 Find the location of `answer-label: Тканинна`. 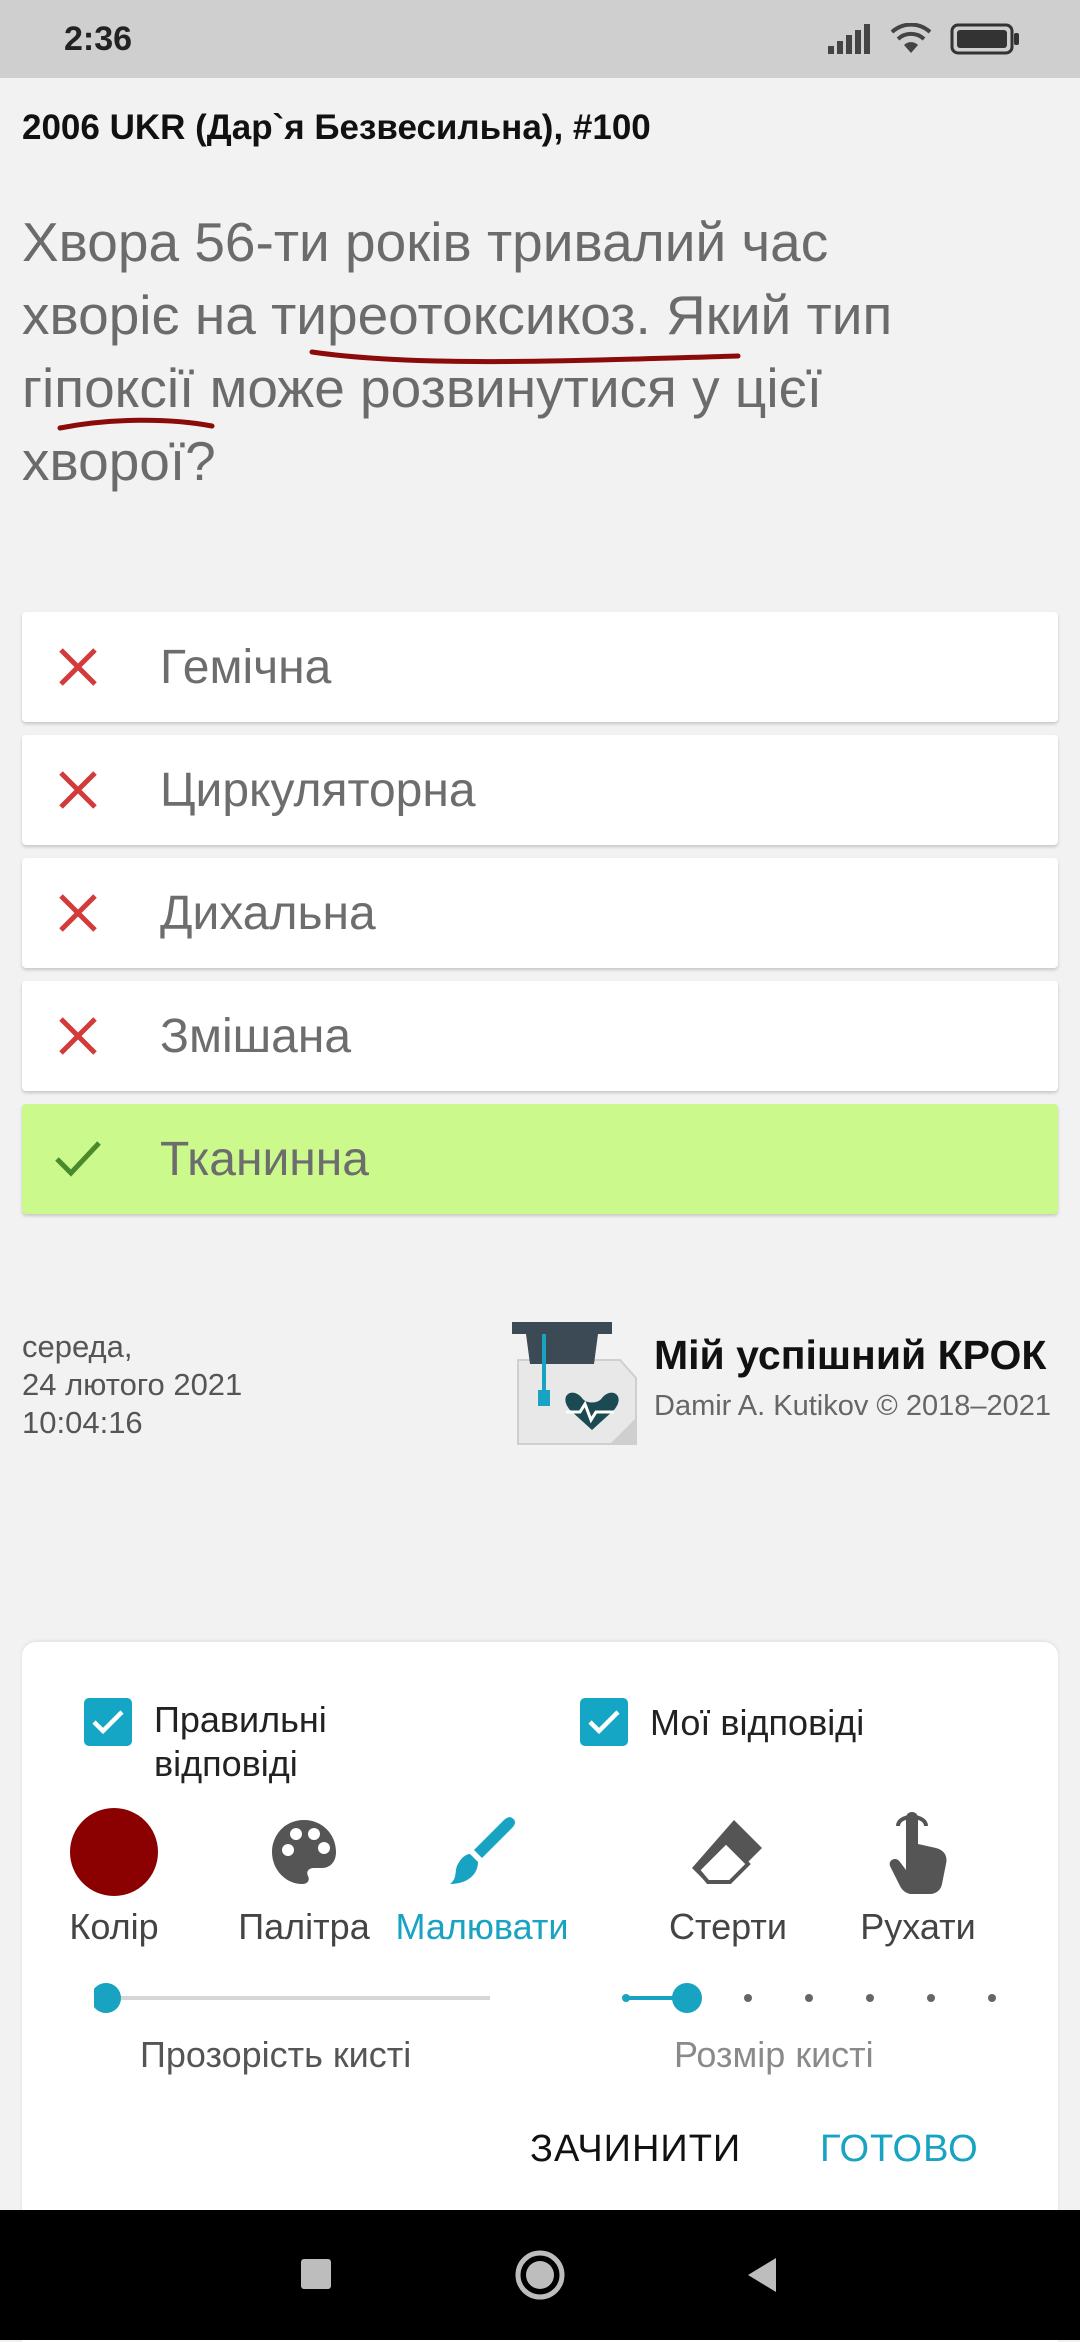

answer-label: Тканинна is located at coordinates (264, 1159).